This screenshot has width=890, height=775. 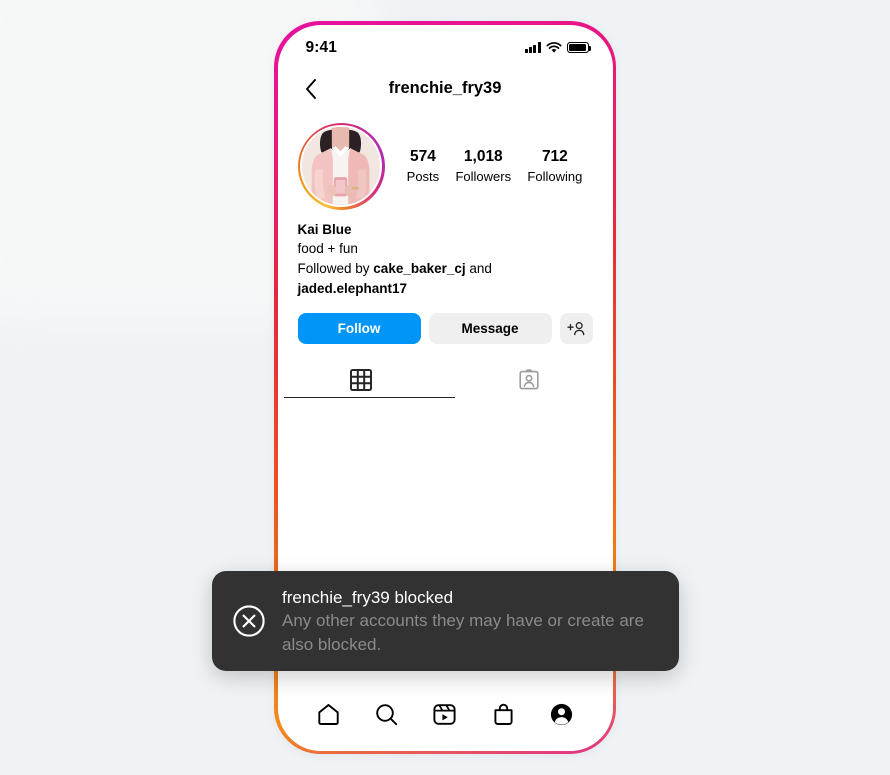 I want to click on stat-following: 712 Following, so click(x=554, y=166).